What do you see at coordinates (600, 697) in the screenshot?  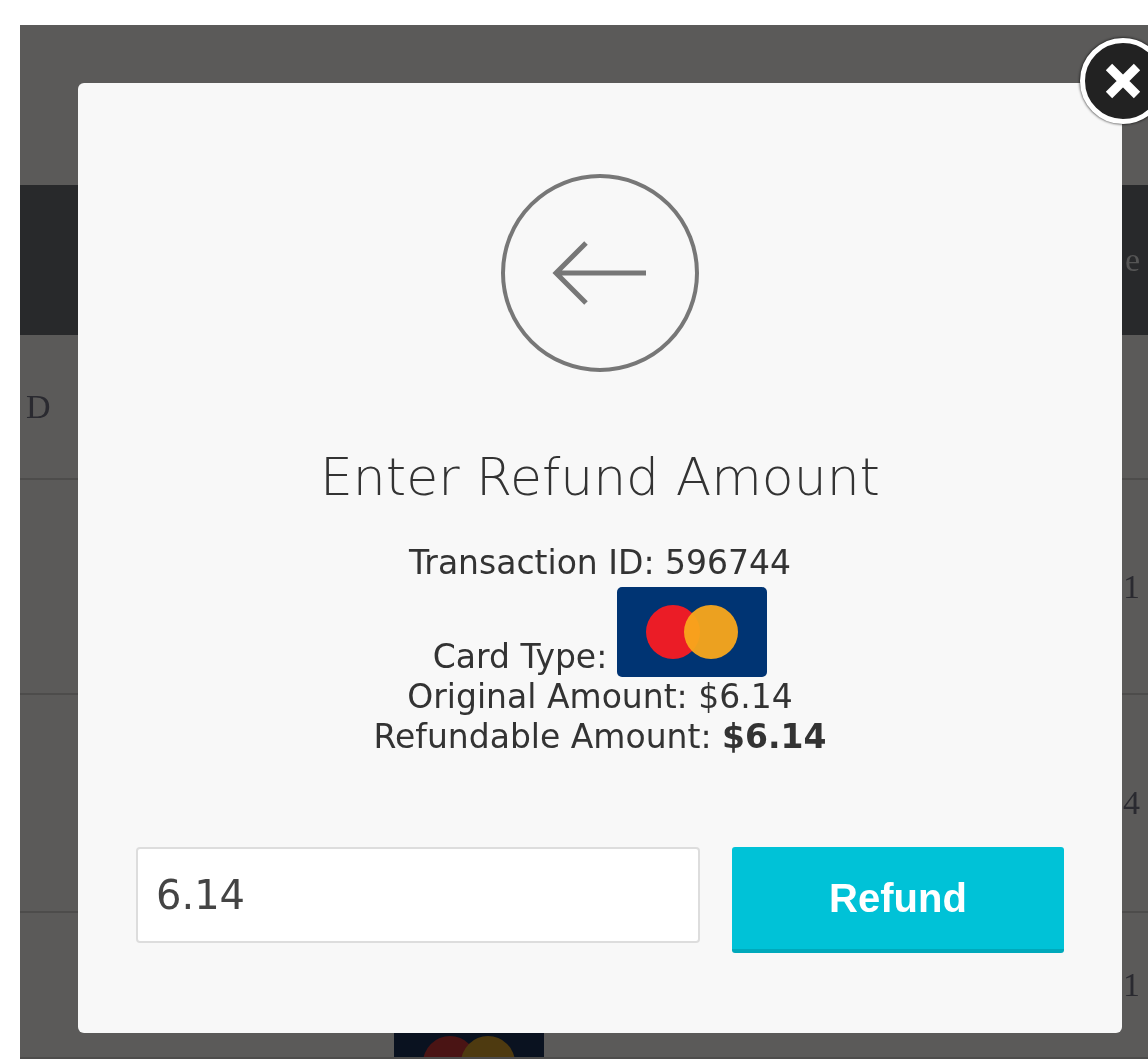 I see `original-amount: Original Amount: $6.14` at bounding box center [600, 697].